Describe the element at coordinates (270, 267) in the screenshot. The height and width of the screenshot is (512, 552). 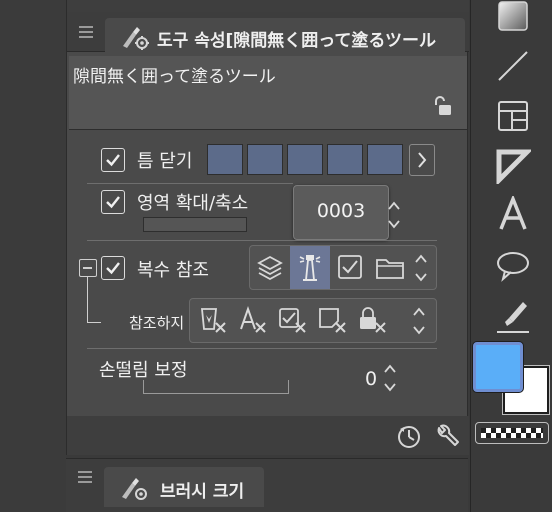
I see `all-layers-icon` at that location.